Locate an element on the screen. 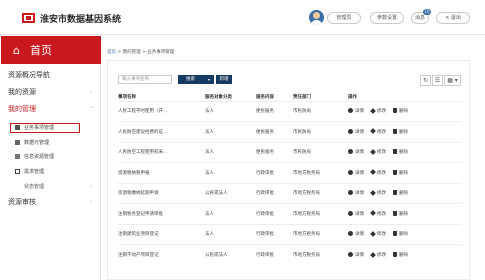  table-row: 注销税务登记申请审批 法人 行政审批 市地方税务局 详情 修改 删除 is located at coordinates (290, 213).